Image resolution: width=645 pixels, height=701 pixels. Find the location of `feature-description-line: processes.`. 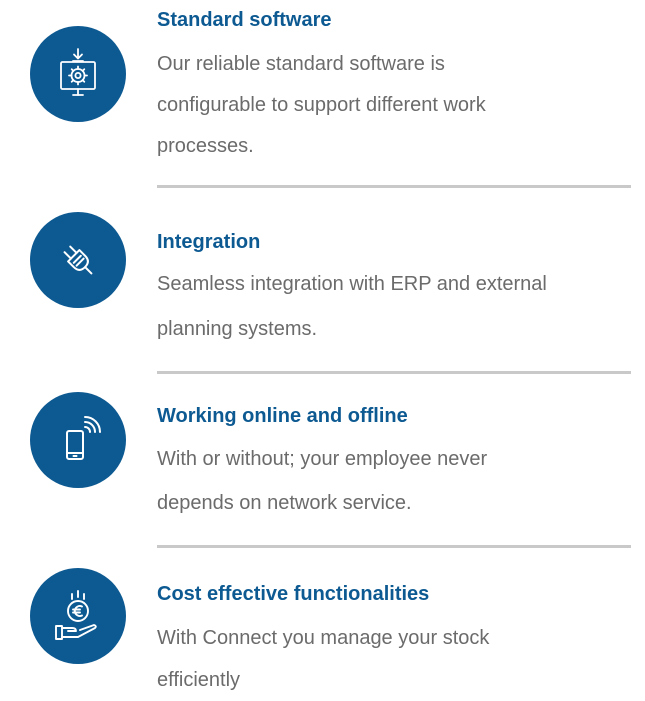

feature-description-line: processes. is located at coordinates (205, 146).